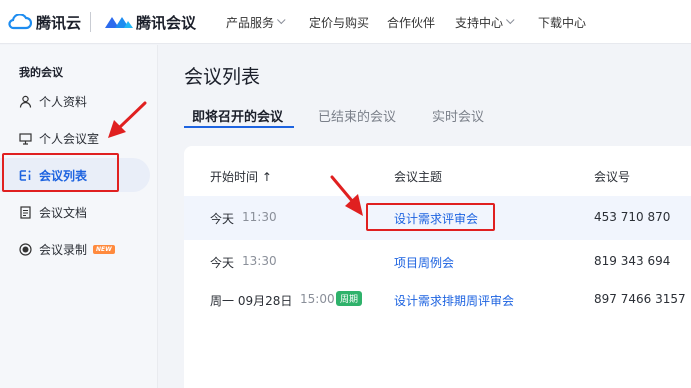 This screenshot has height=388, width=691. Describe the element at coordinates (25, 101) in the screenshot. I see `person-icon` at that location.